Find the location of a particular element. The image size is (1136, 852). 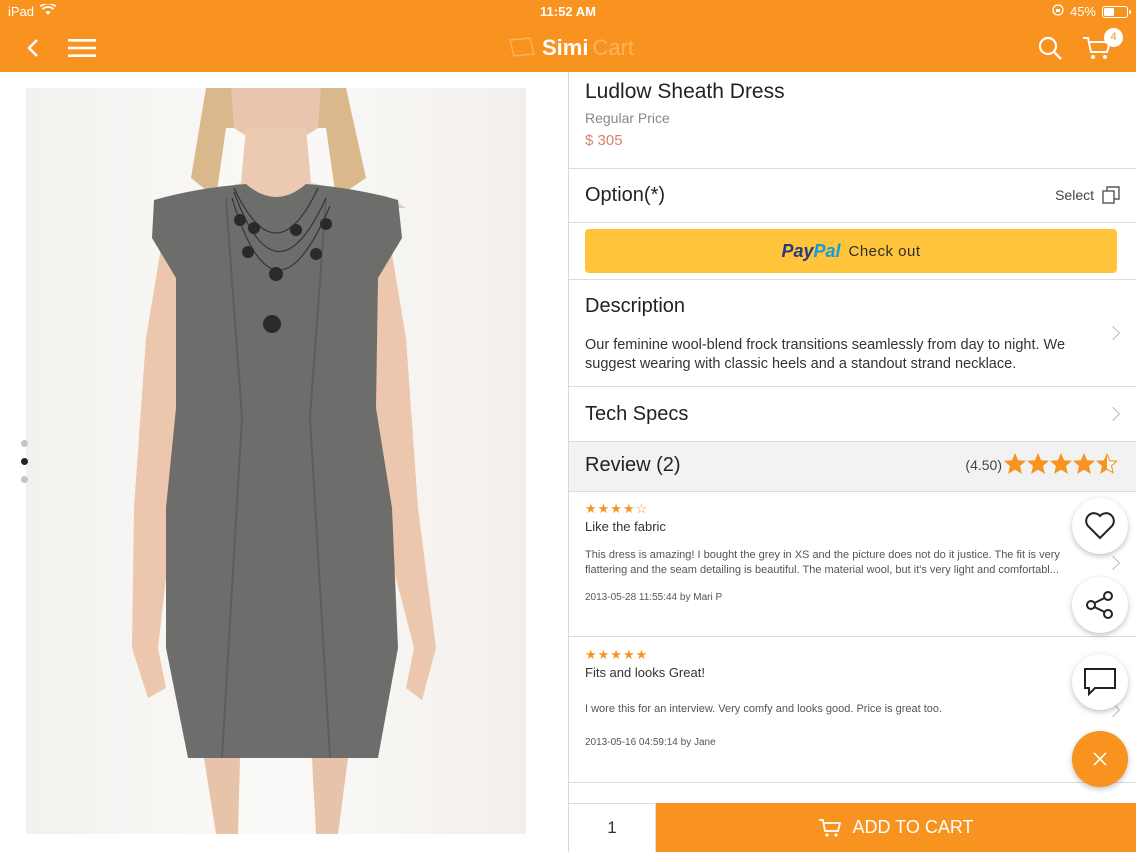

option-select-label: Select is located at coordinates (1074, 195).